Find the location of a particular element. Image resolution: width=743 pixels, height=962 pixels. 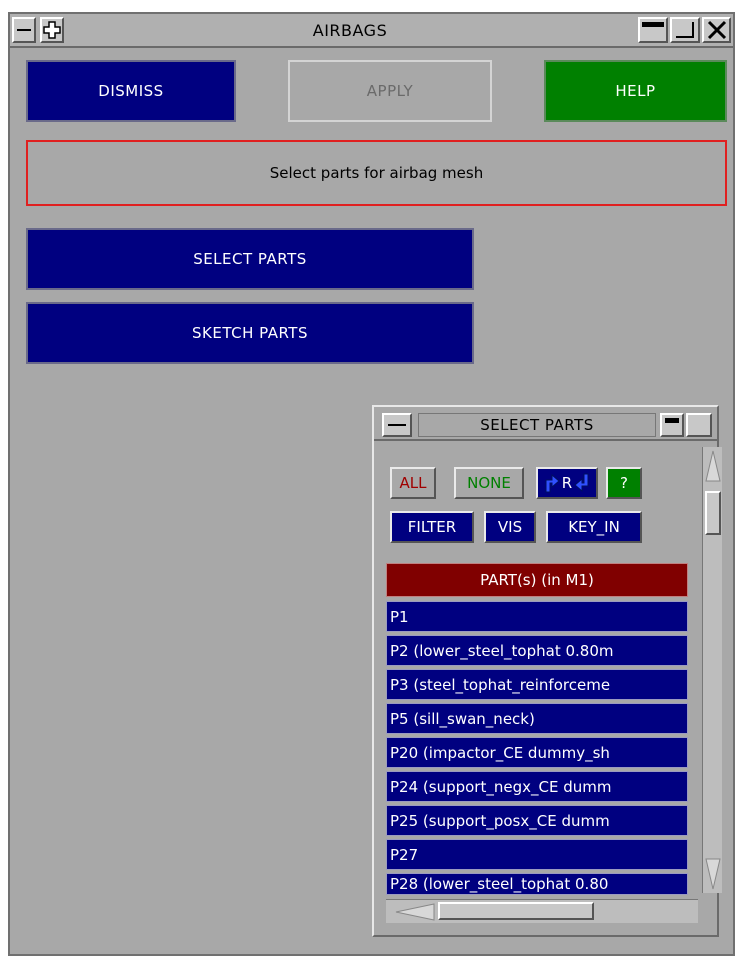

arrow-up-right-icon is located at coordinates (552, 483).